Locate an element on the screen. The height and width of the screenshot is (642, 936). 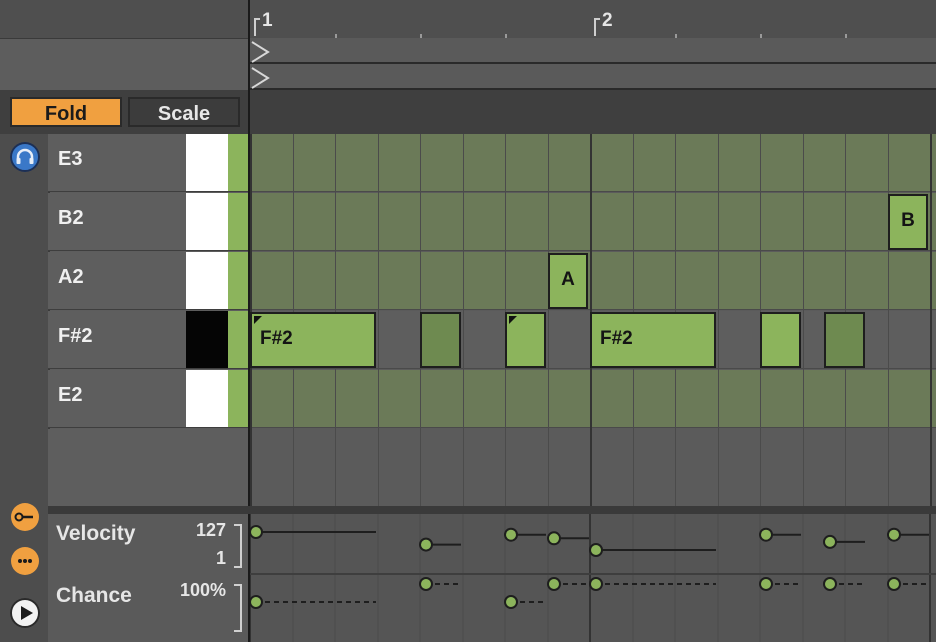
chance-lane-title: Chance is located at coordinates (94, 595).